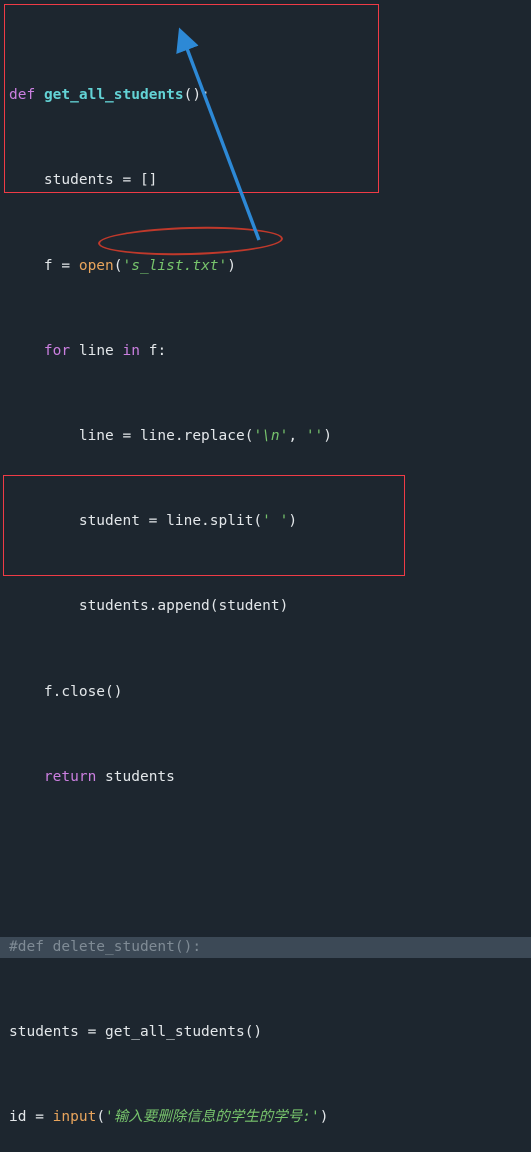 Image resolution: width=531 pixels, height=1152 pixels. What do you see at coordinates (265, 862) in the screenshot?
I see `code-line-blank` at bounding box center [265, 862].